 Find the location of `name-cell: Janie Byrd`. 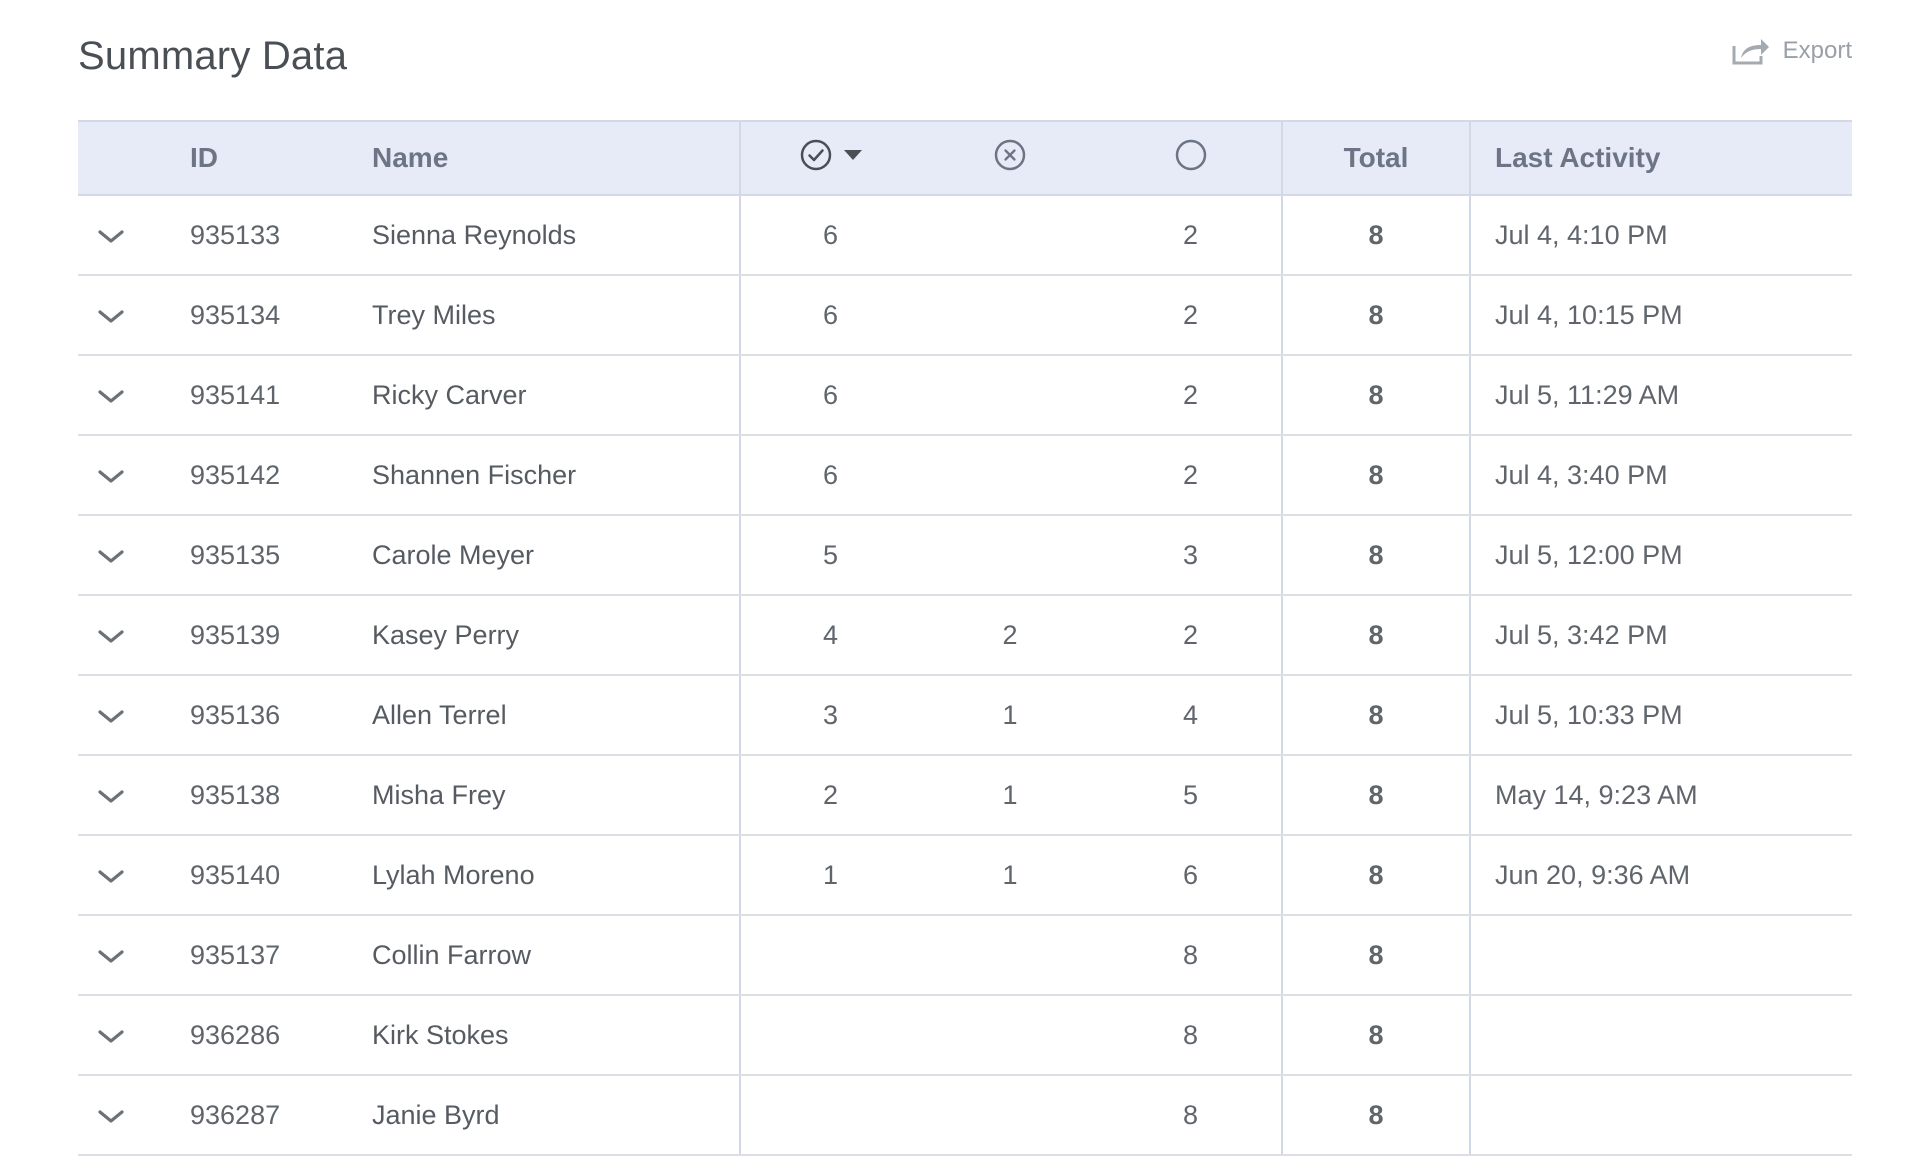

name-cell: Janie Byrd is located at coordinates (556, 1115).